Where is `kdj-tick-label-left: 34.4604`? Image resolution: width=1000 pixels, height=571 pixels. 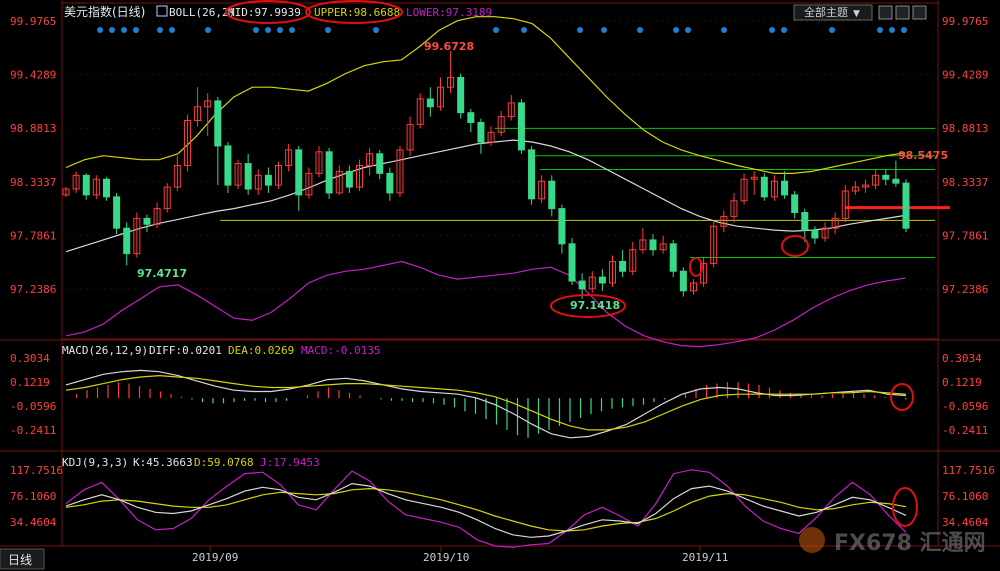 kdj-tick-label-left: 34.4604 is located at coordinates (33, 522).